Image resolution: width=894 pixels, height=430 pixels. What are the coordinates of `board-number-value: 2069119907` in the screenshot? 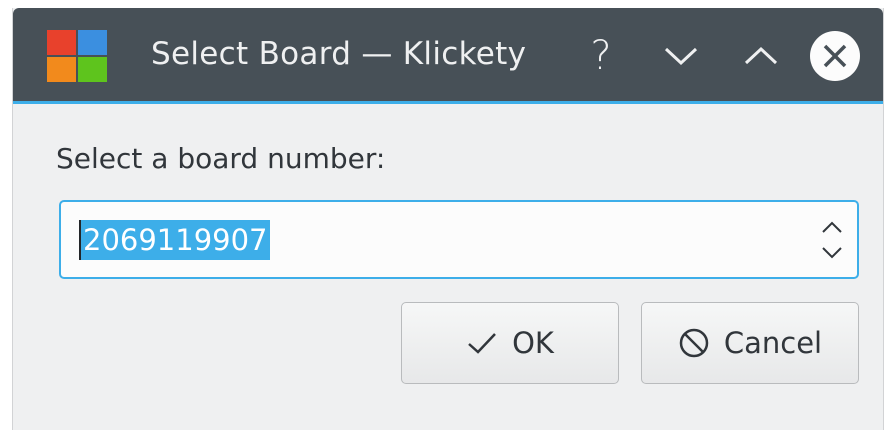 It's located at (174, 240).